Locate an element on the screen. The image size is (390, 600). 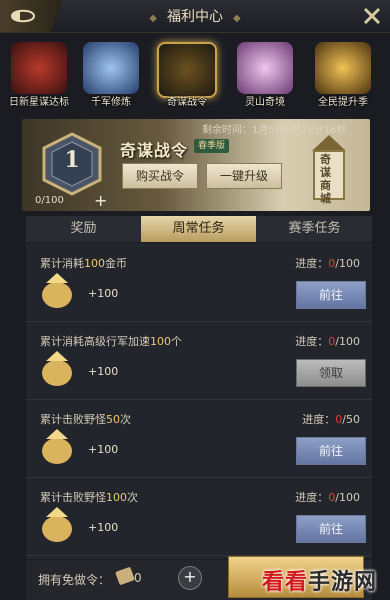
pass-title: 奇谋战令 is located at coordinates (154, 150).